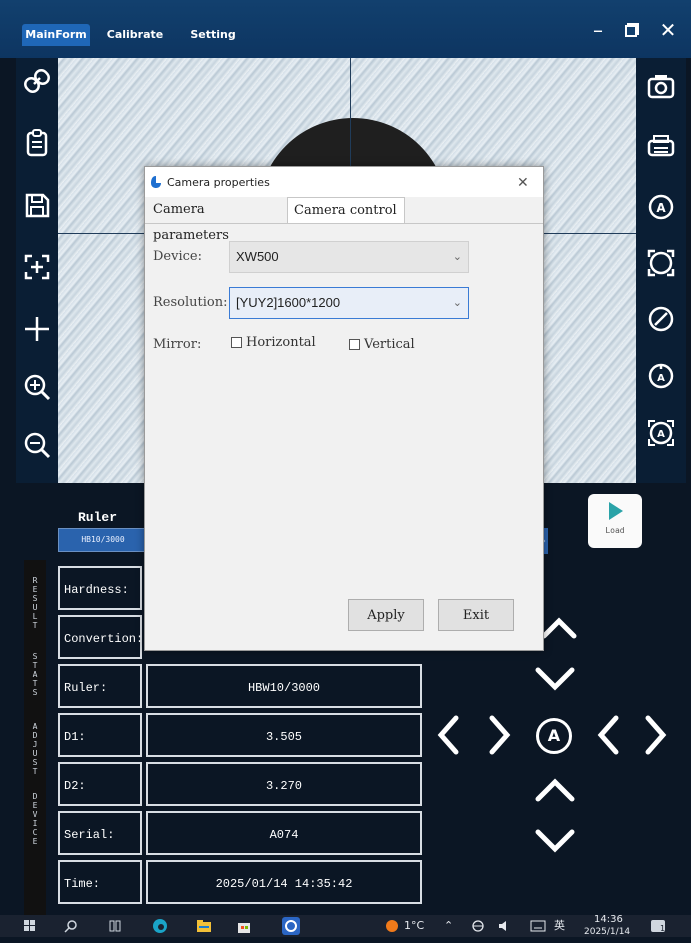  I want to click on tab-result: RESULT, so click(35, 603).